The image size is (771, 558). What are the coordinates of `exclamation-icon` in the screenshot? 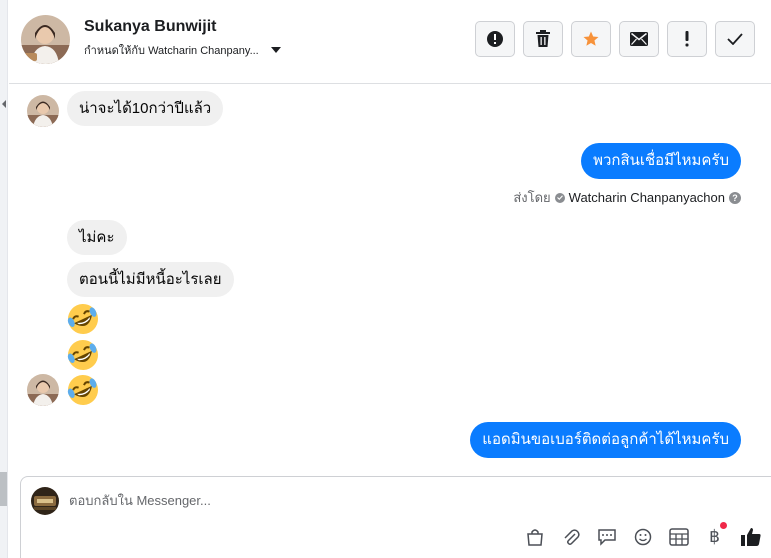 It's located at (687, 39).